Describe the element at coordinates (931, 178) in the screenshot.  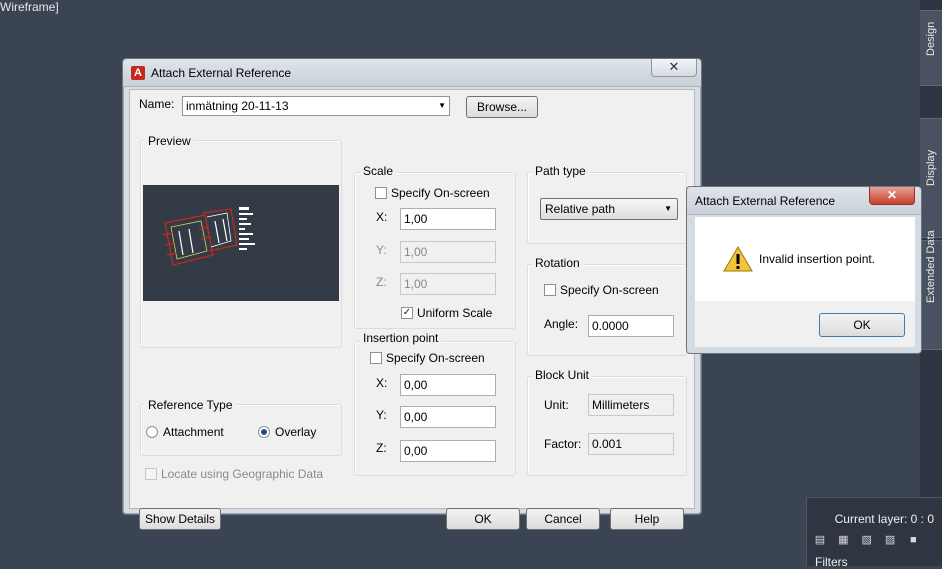
I see `tab-display: Display` at that location.